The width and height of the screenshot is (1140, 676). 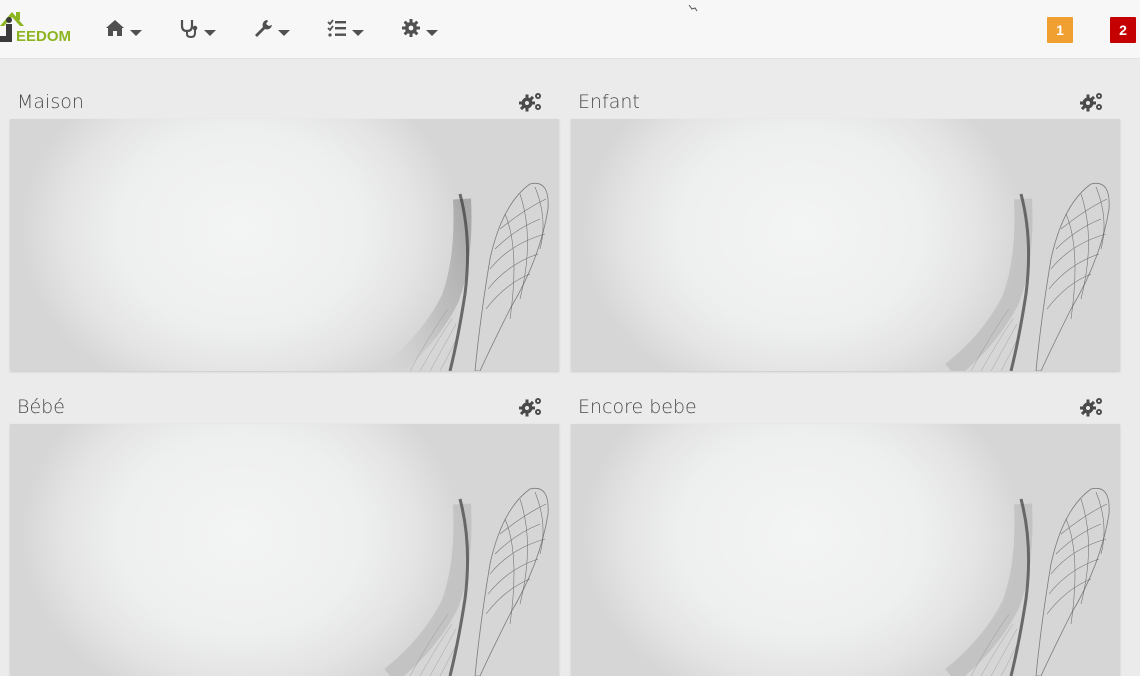 I want to click on nav-tools-dropdown, so click(x=271, y=28).